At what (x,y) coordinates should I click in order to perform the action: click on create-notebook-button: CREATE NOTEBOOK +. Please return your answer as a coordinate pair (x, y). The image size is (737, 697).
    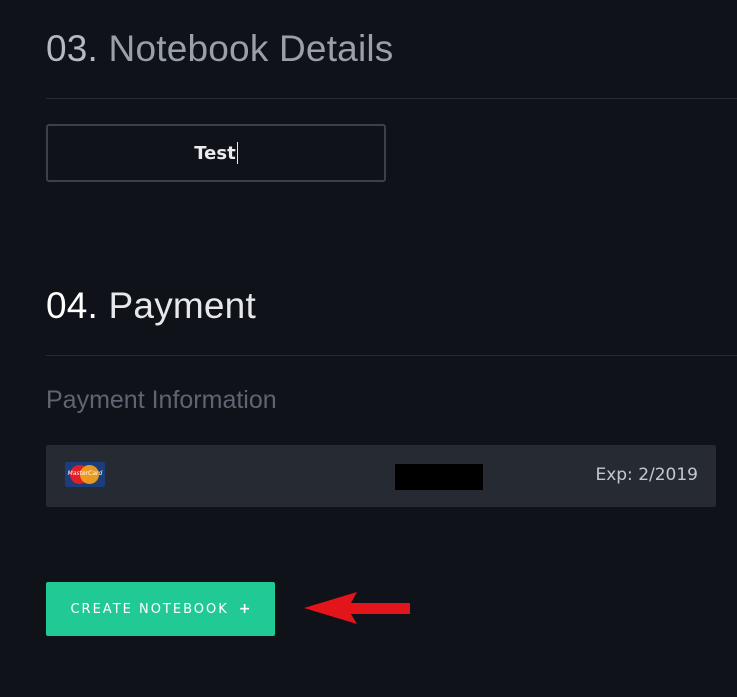
    Looking at the image, I should click on (160, 609).